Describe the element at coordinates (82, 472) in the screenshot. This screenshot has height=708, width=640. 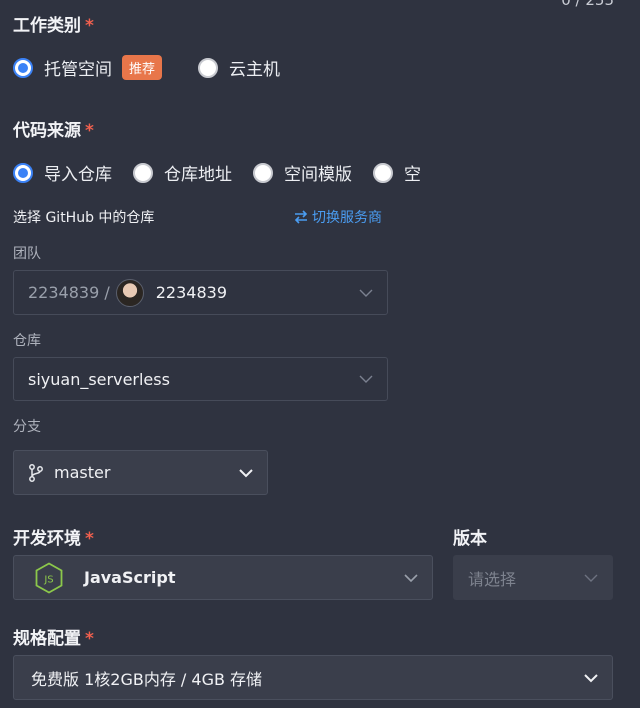
I see `branch-value: master` at that location.